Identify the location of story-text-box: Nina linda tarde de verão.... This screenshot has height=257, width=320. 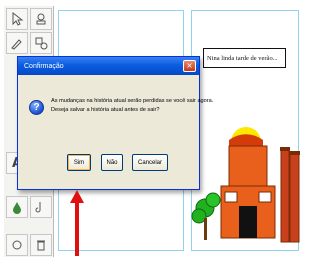
(244, 58).